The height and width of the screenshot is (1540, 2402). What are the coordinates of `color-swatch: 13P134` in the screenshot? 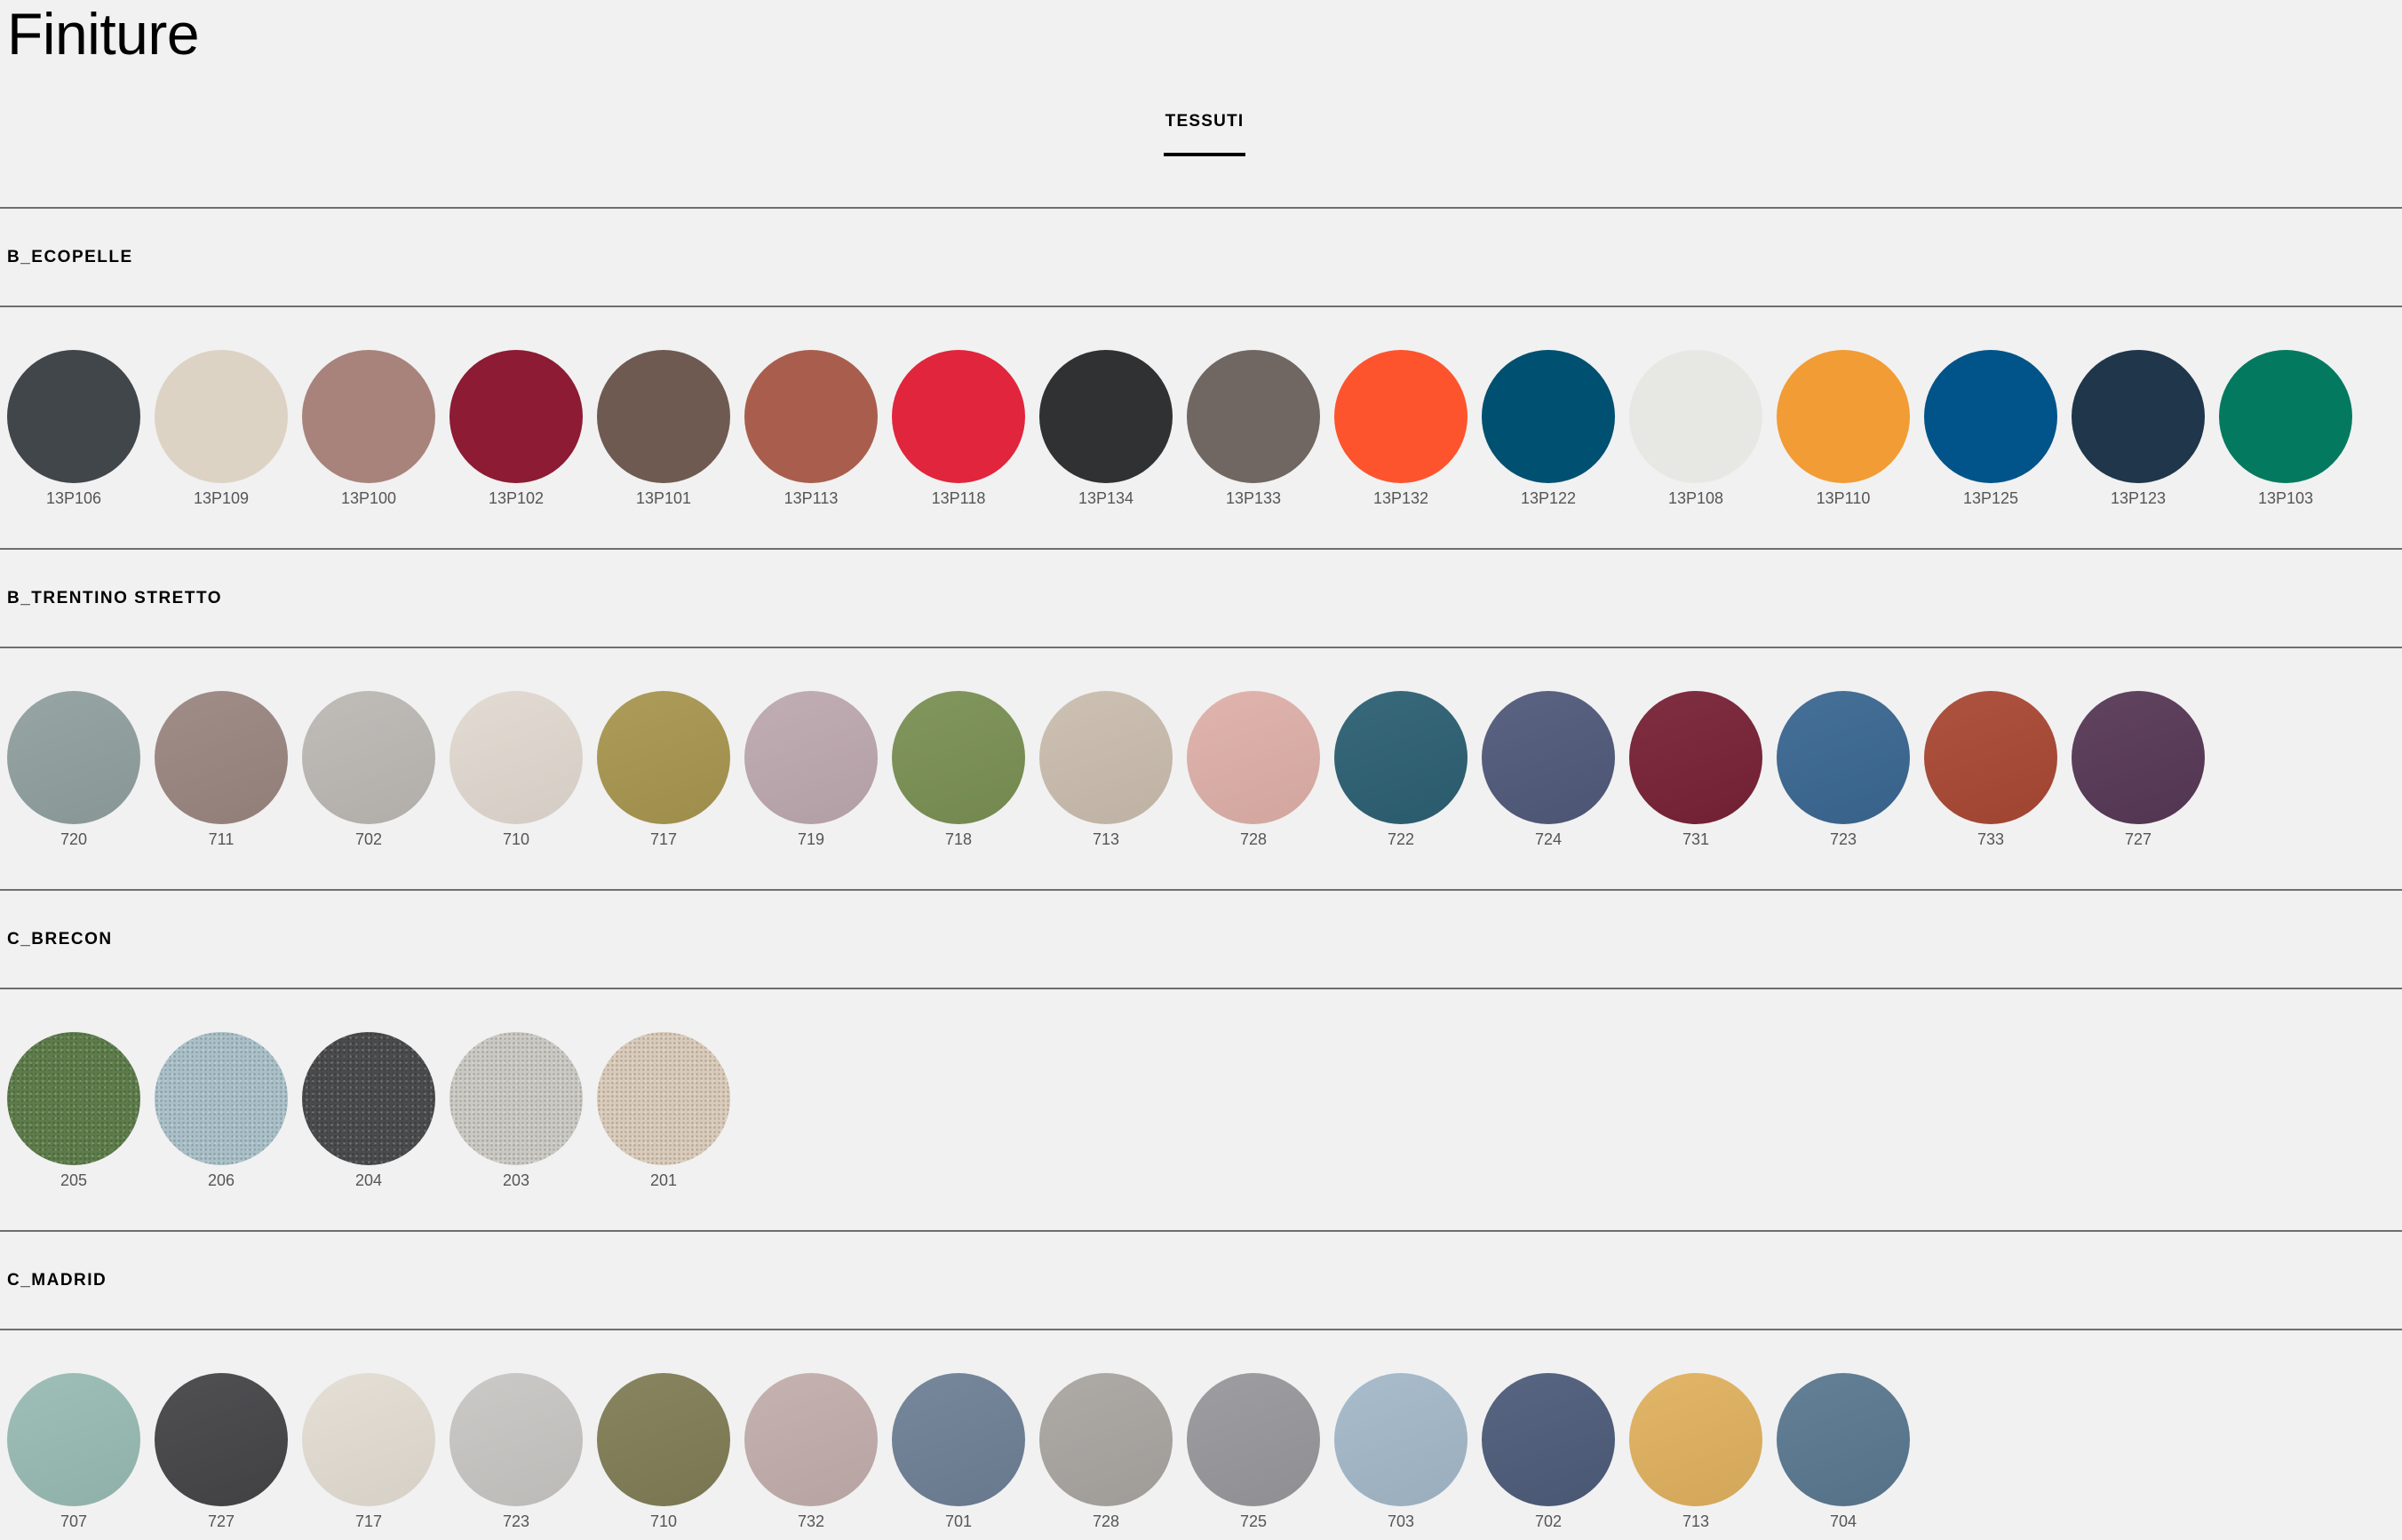 It's located at (1106, 429).